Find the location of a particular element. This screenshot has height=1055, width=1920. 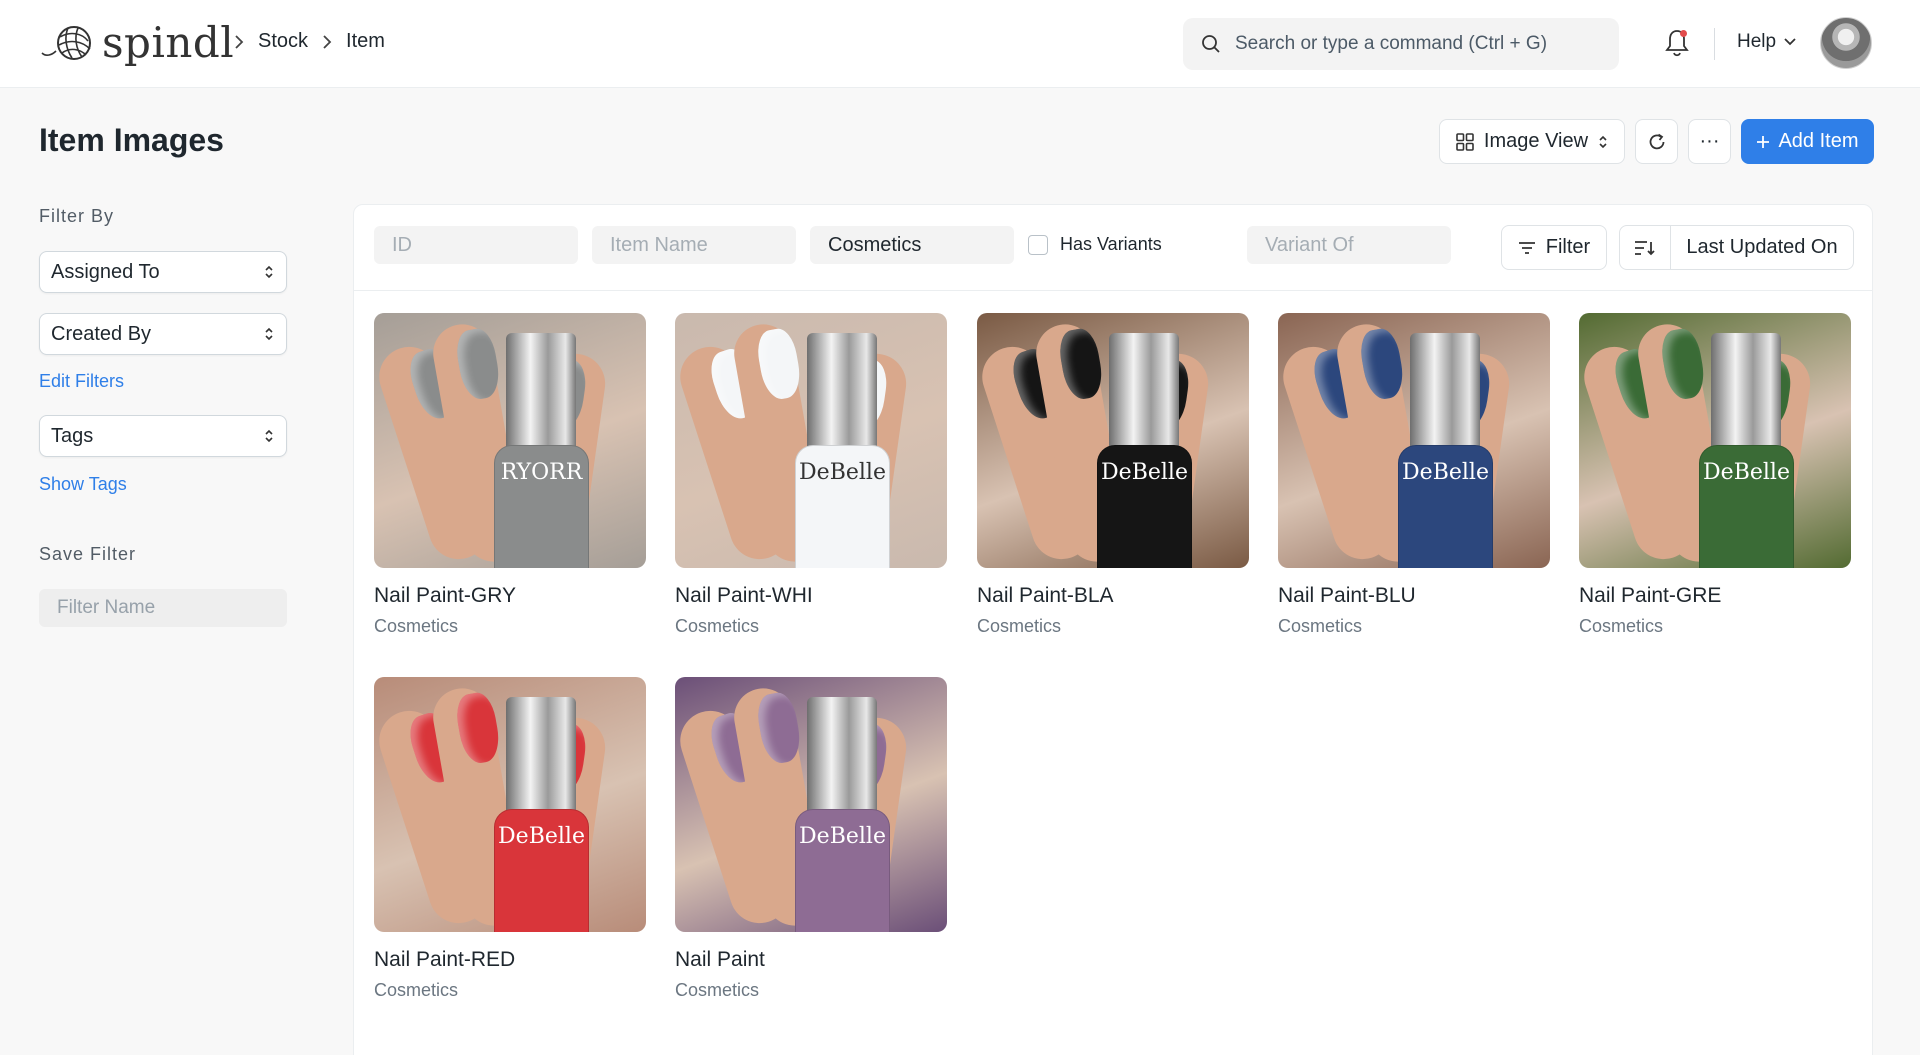

bottle-brand-text: RYORR is located at coordinates (541, 472).